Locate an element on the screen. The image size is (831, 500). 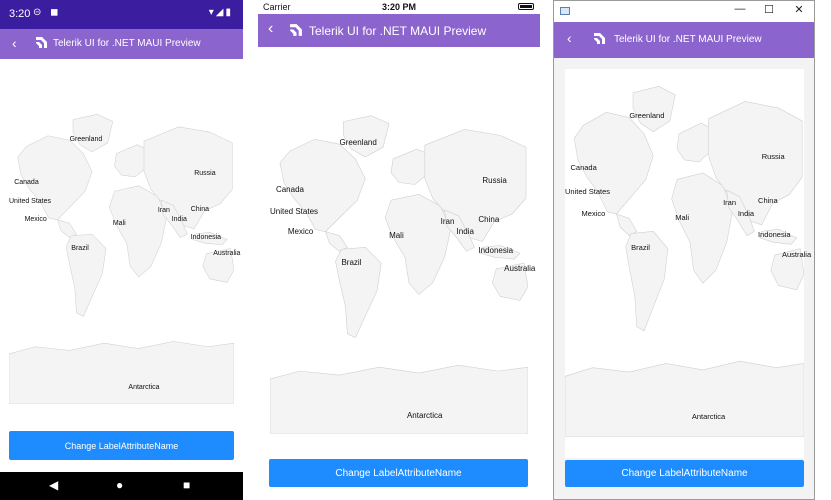
nav-back-icon: ◀ is located at coordinates (53, 485).